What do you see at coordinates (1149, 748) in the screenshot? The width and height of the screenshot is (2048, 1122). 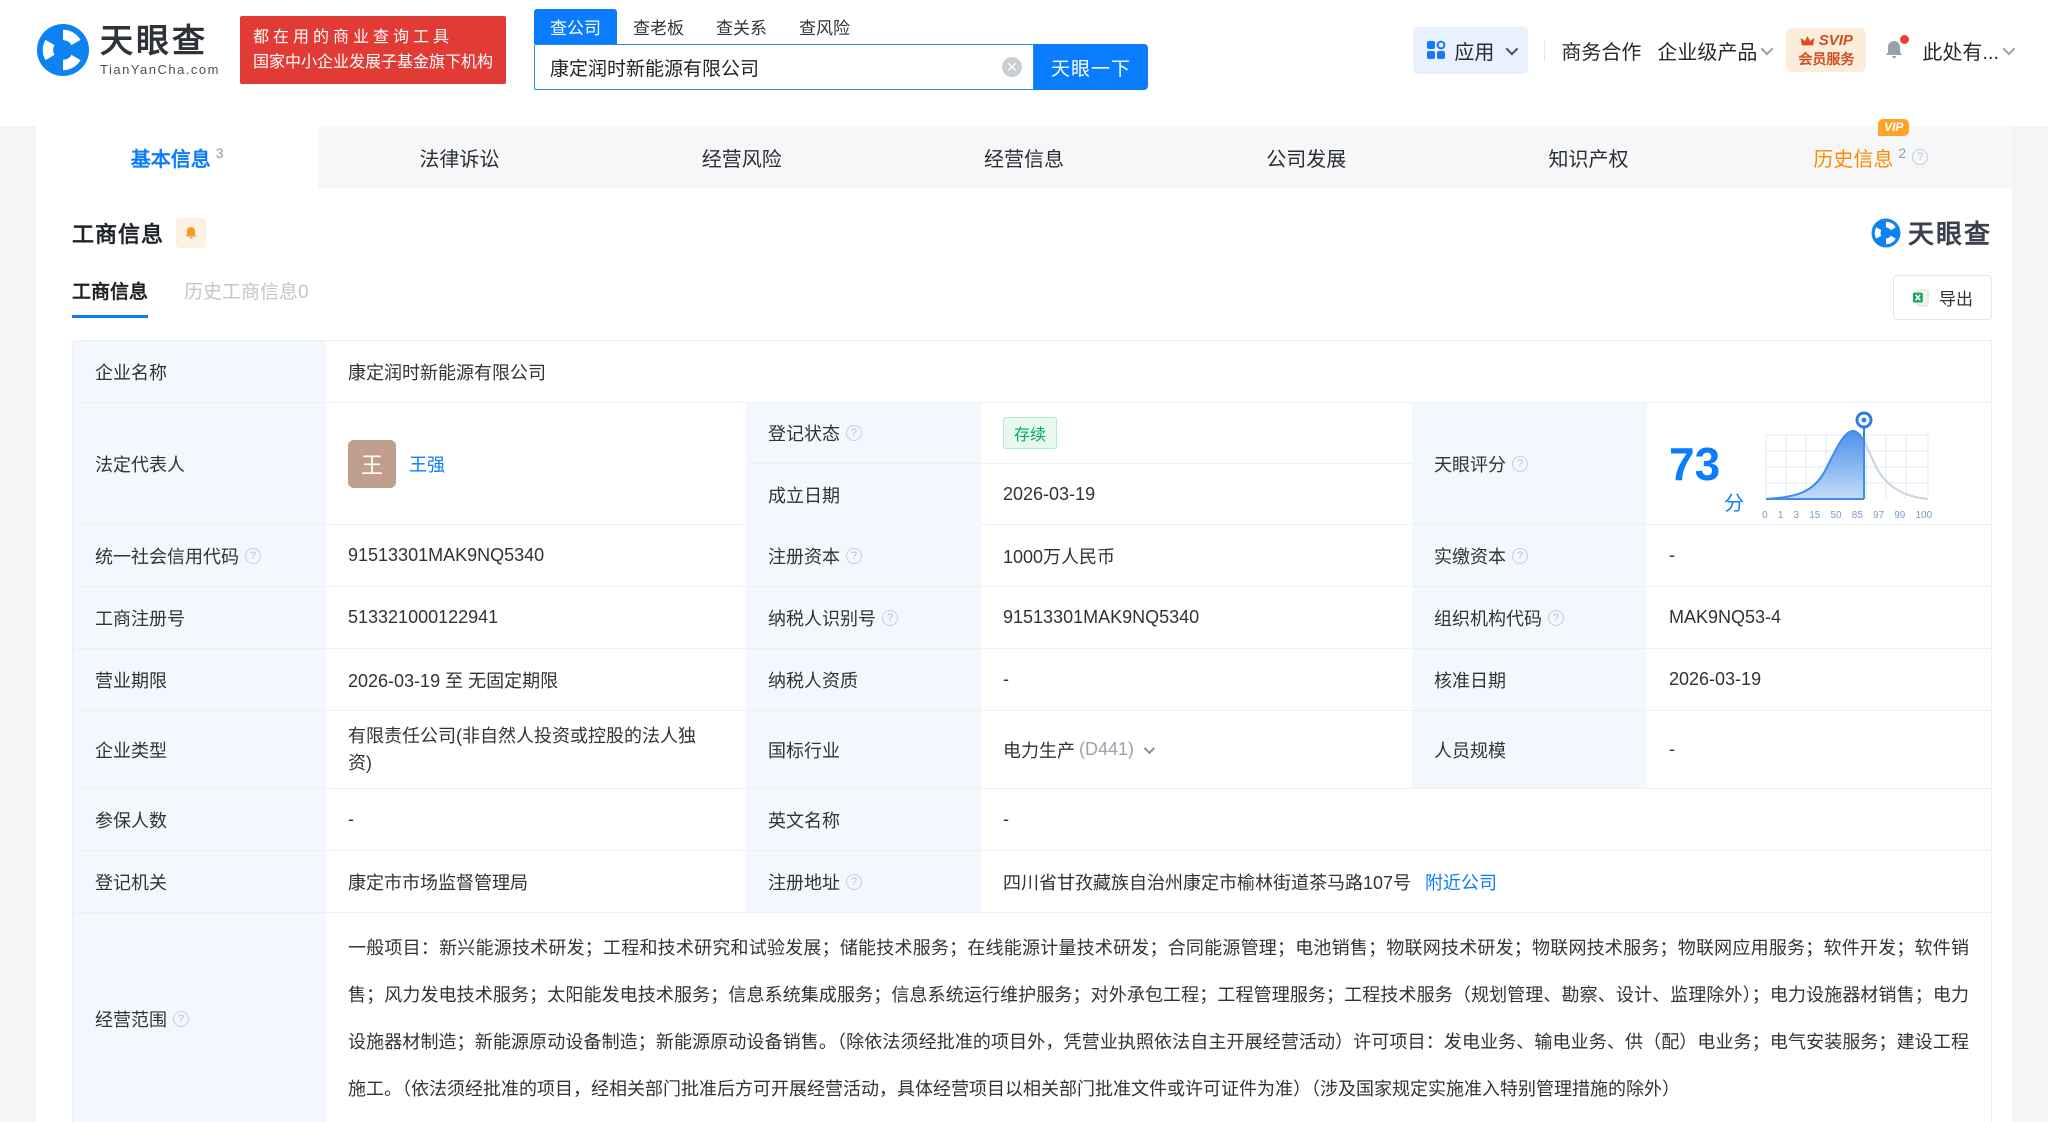 I see `chevron-down-icon` at bounding box center [1149, 748].